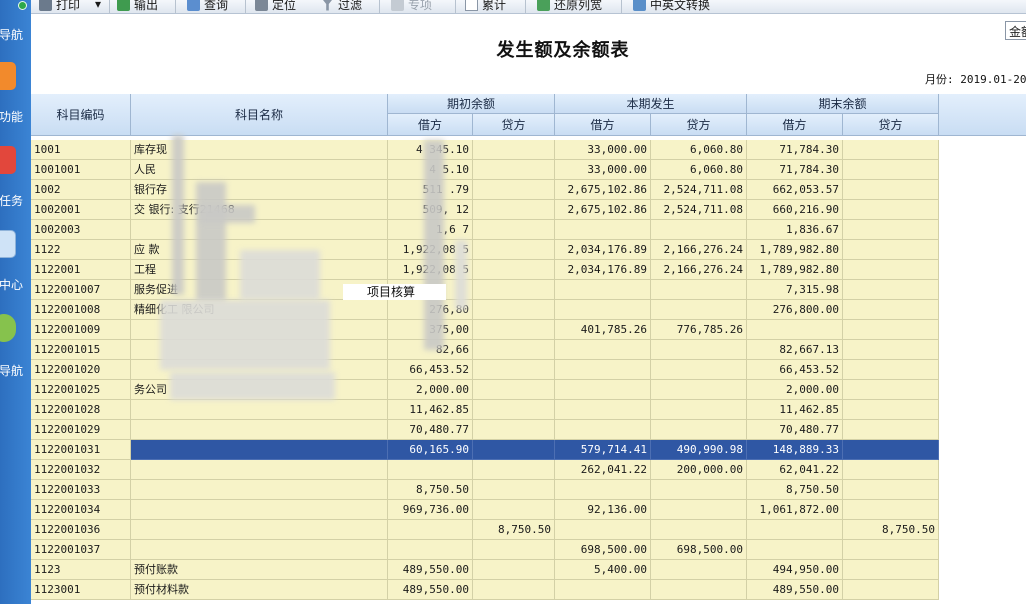  Describe the element at coordinates (430, 410) in the screenshot. I see `cell-opening-debit: 11,462.85` at that location.